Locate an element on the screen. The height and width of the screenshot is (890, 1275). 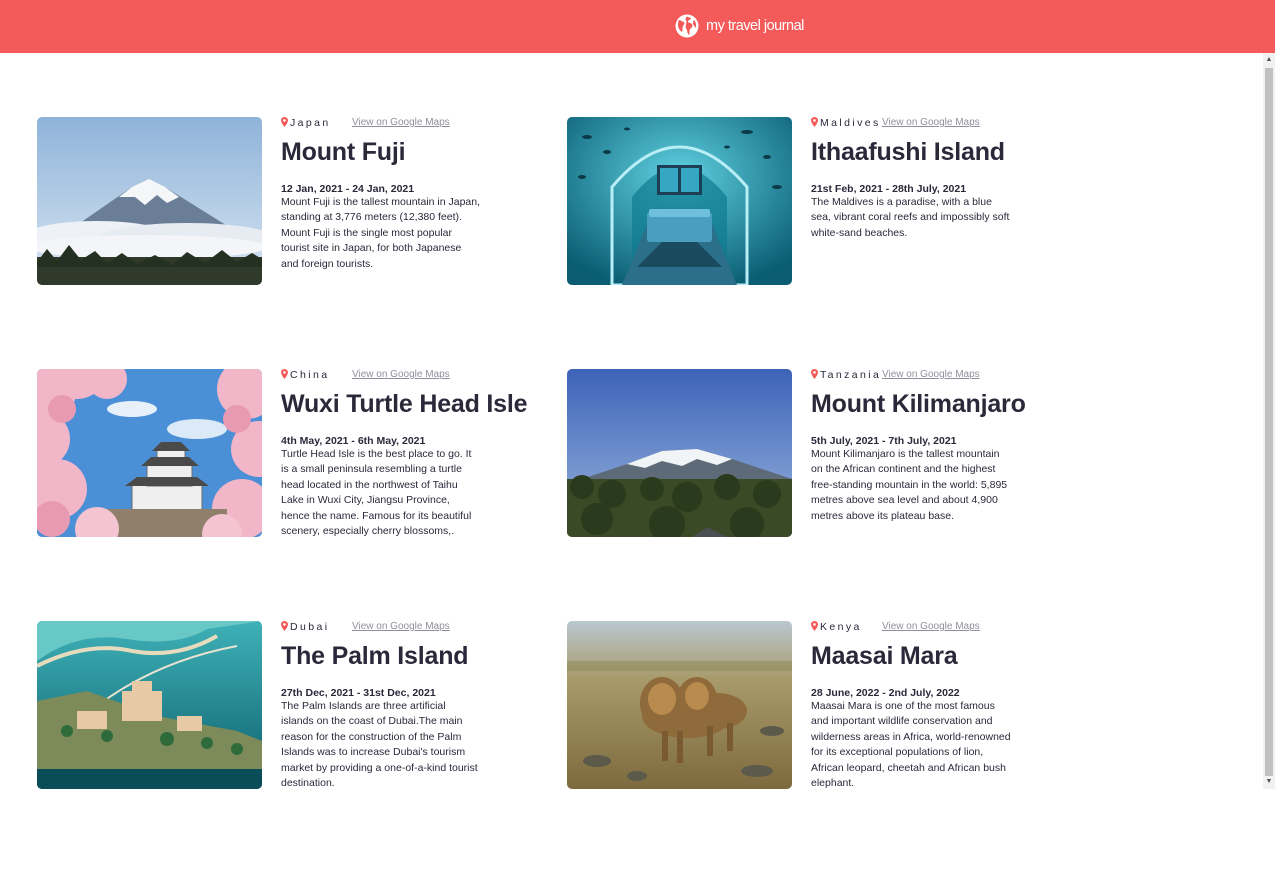
place-title: Wuxi Turtle Head Isle is located at coordinates (404, 404).